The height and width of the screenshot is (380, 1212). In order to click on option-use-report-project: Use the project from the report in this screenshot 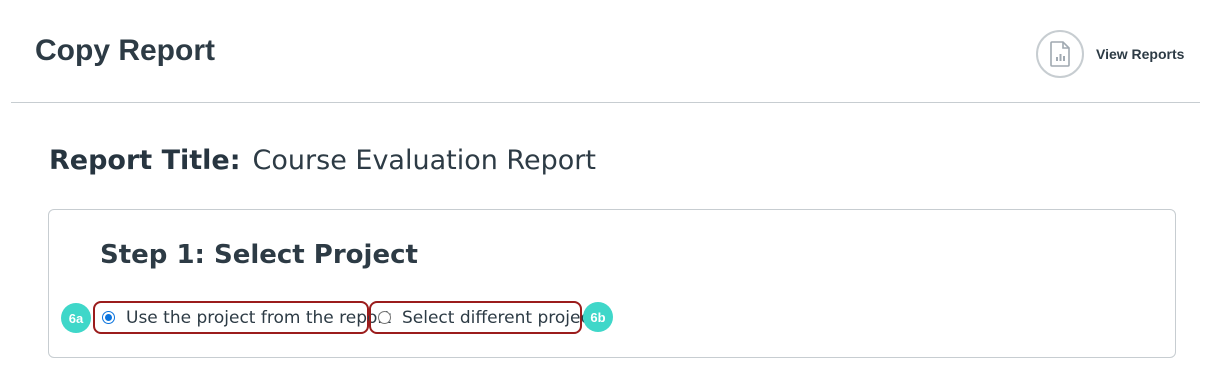, I will do `click(242, 317)`.